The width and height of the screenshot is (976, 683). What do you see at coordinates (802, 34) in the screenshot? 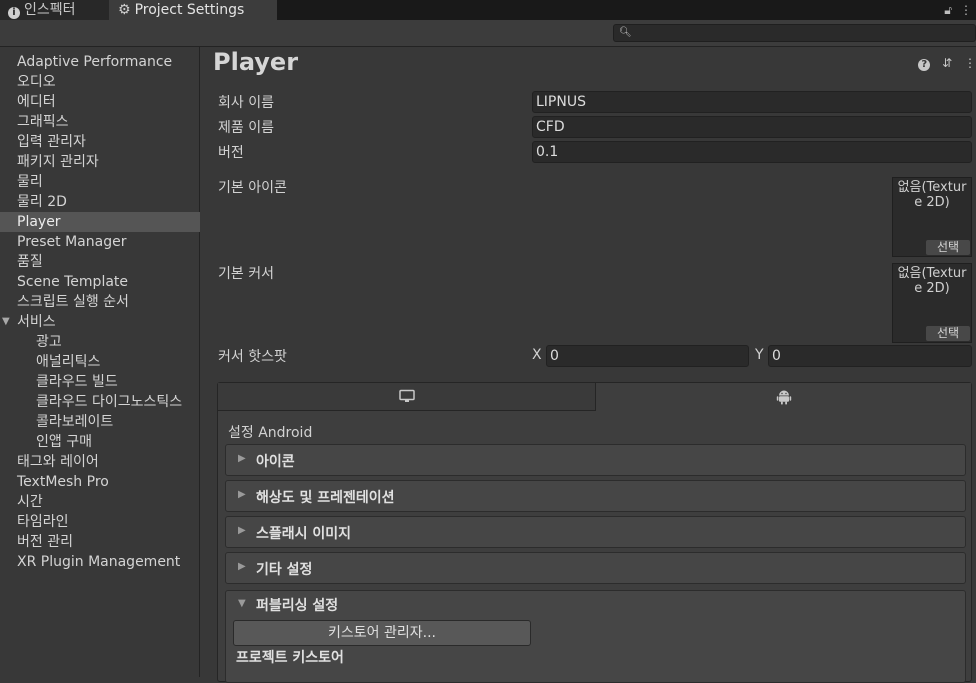
I see `search-input` at bounding box center [802, 34].